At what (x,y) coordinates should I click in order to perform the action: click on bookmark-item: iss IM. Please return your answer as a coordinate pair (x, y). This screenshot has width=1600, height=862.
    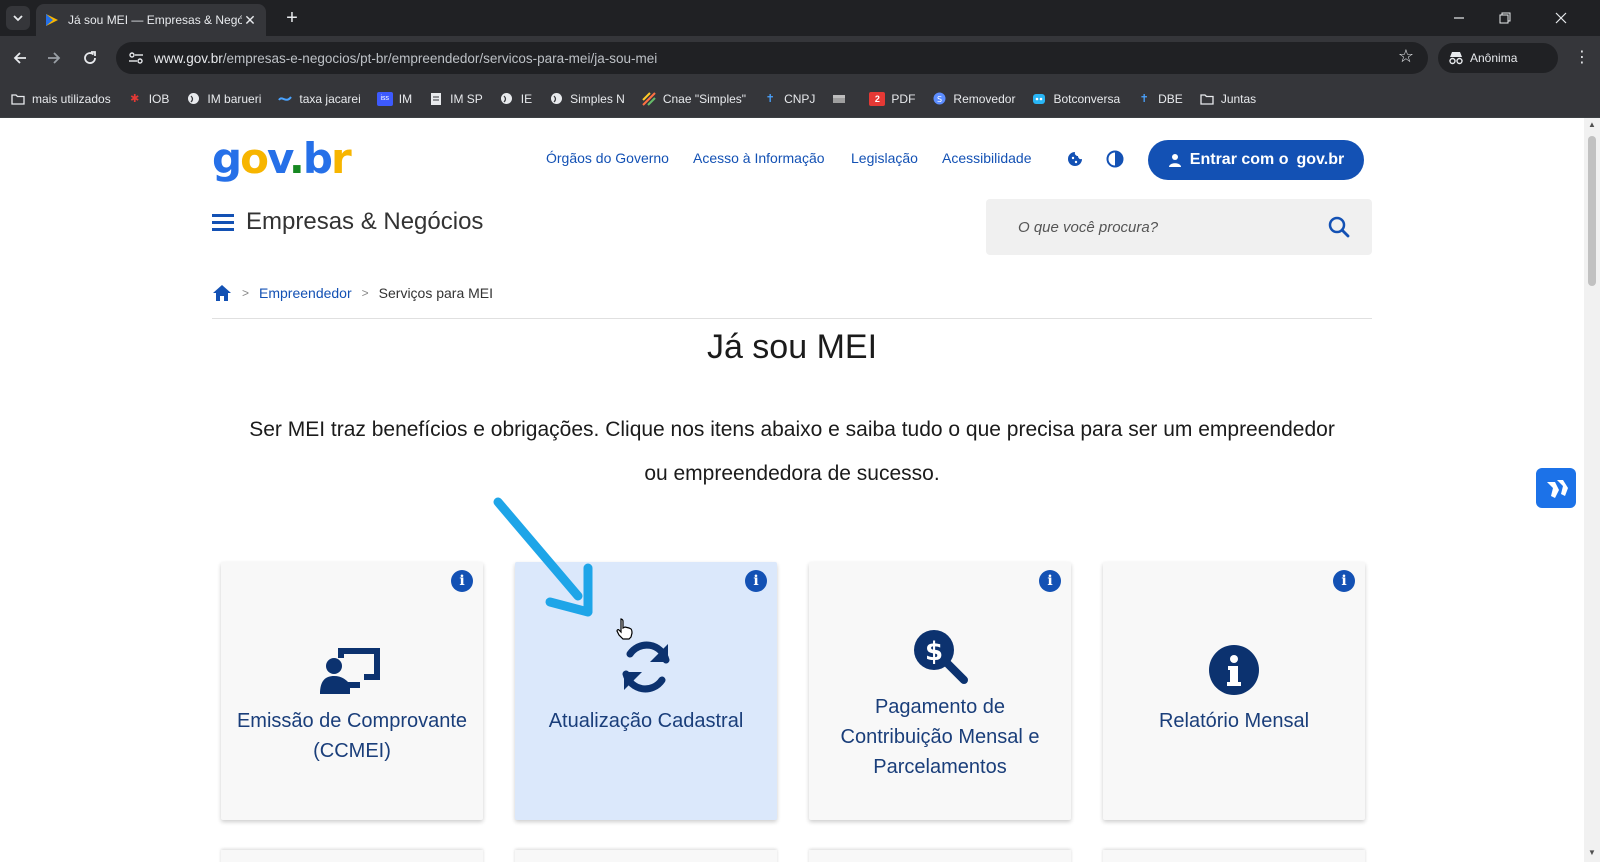
    Looking at the image, I should click on (394, 98).